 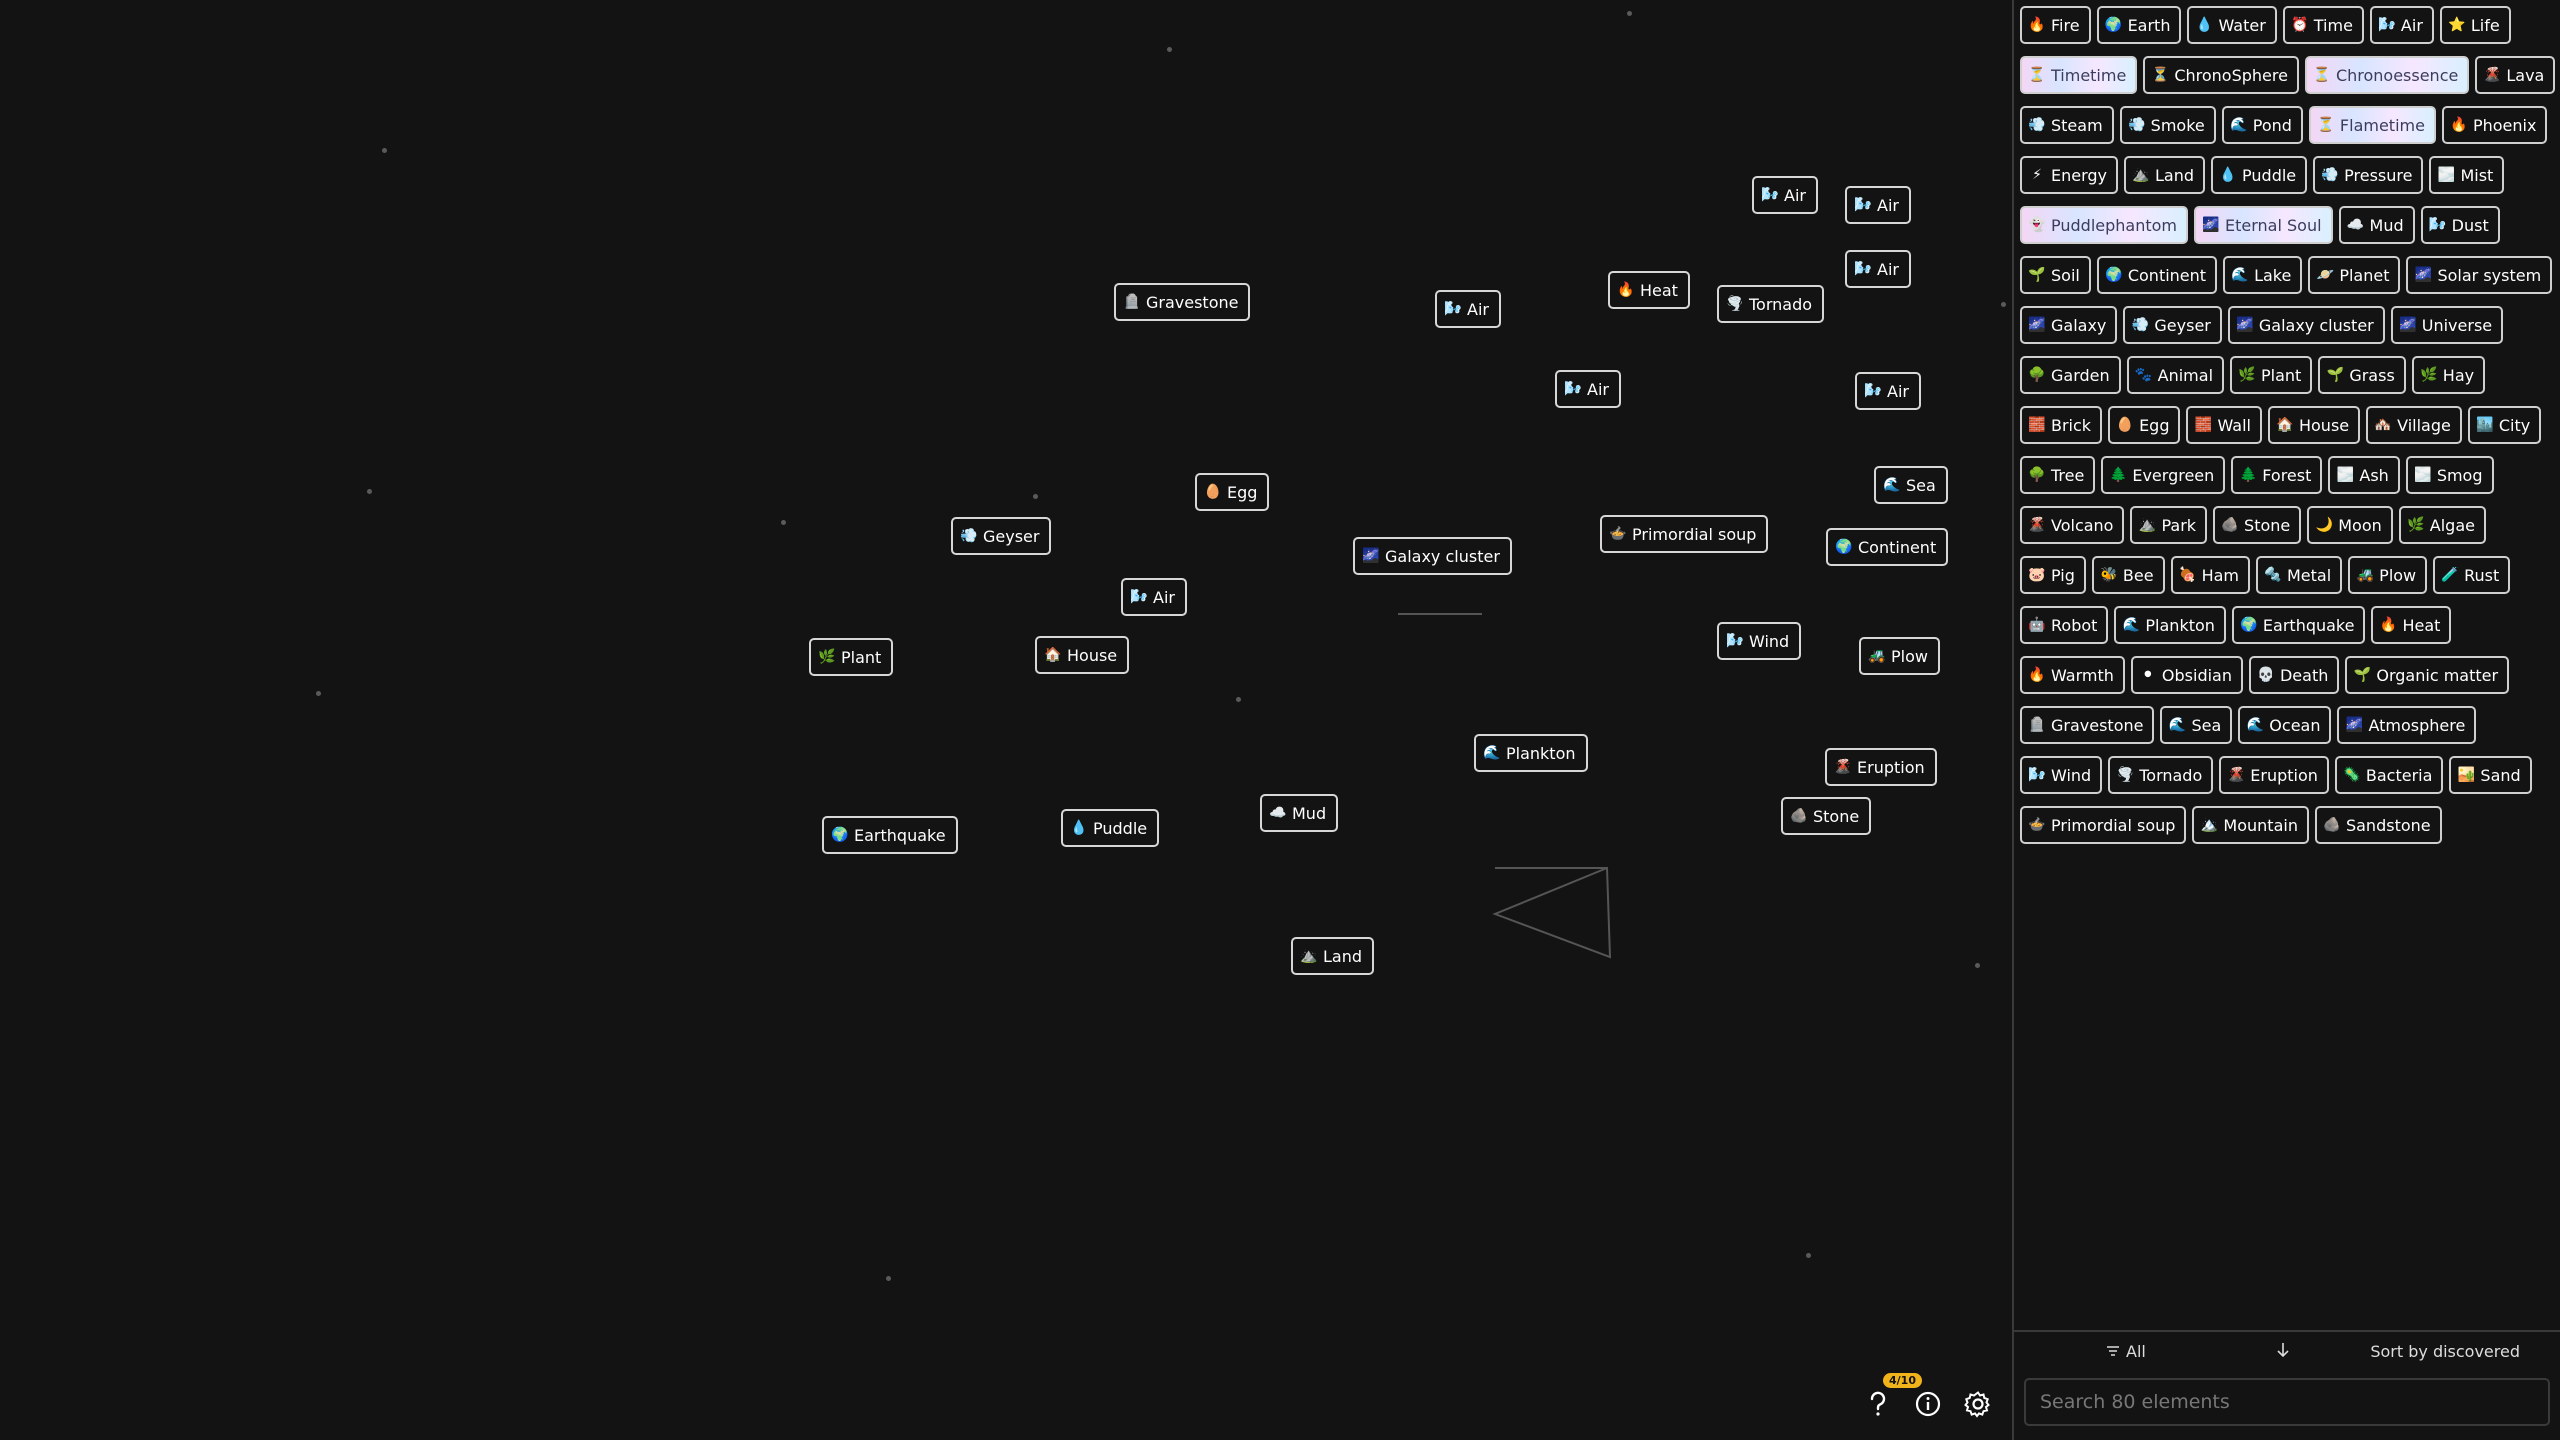 I want to click on canvas-element: 🌬️ Wind, so click(x=1759, y=641).